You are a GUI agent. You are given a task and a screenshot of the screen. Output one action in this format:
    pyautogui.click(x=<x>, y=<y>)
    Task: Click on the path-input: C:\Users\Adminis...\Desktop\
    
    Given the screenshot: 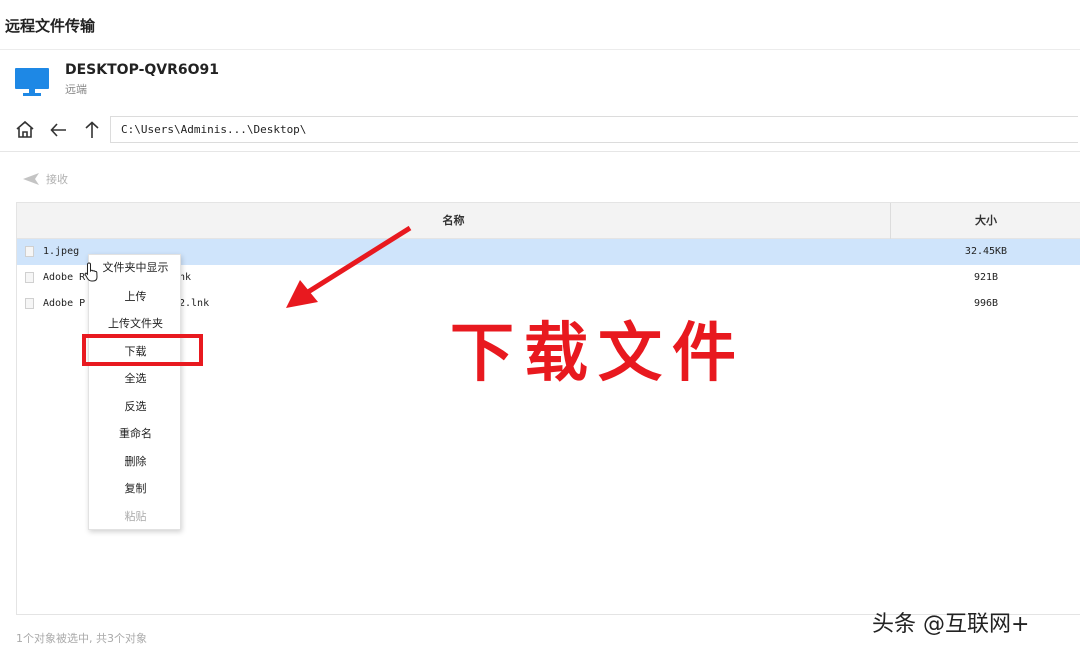 What is the action you would take?
    pyautogui.click(x=594, y=129)
    